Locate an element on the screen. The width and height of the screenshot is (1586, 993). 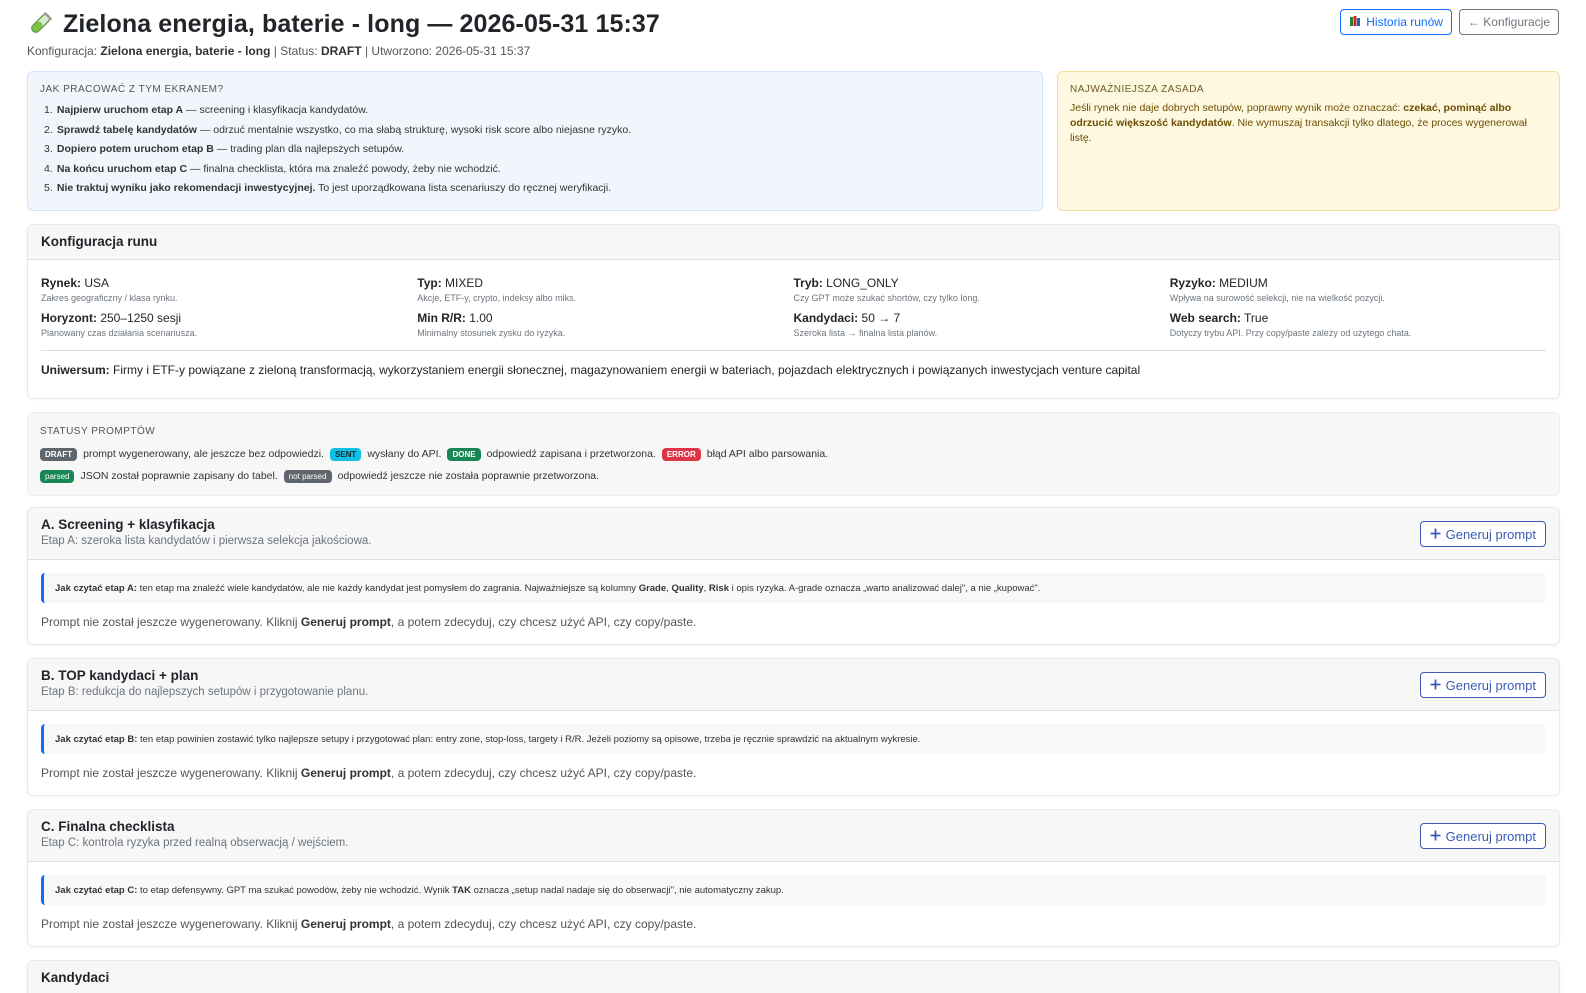
status-badge-not-parsed: not parsed is located at coordinates (307, 476).